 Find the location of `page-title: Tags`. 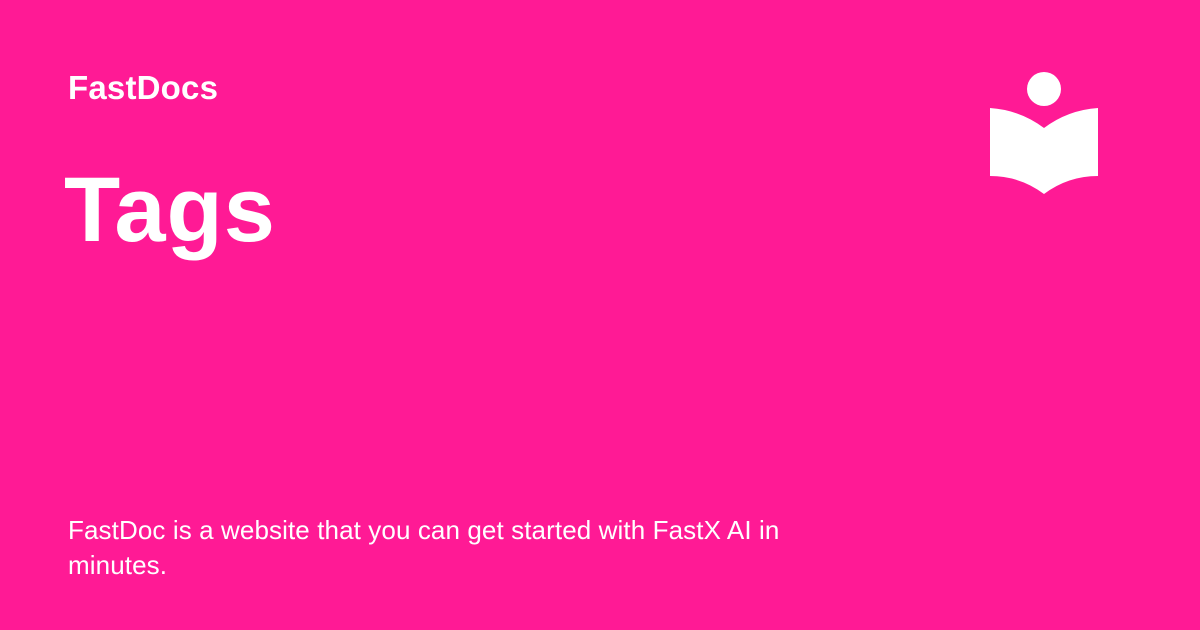

page-title: Tags is located at coordinates (170, 210).